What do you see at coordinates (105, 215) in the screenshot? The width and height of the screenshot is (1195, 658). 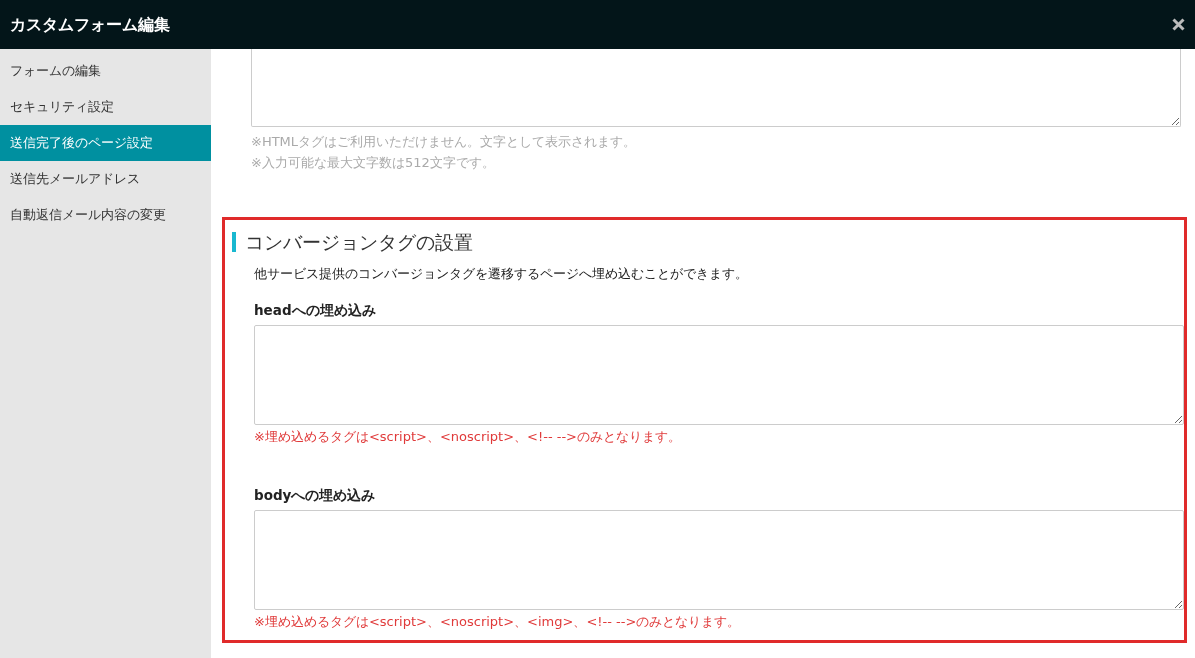 I see `sidebar-item: 自動返信メール内容の変更` at bounding box center [105, 215].